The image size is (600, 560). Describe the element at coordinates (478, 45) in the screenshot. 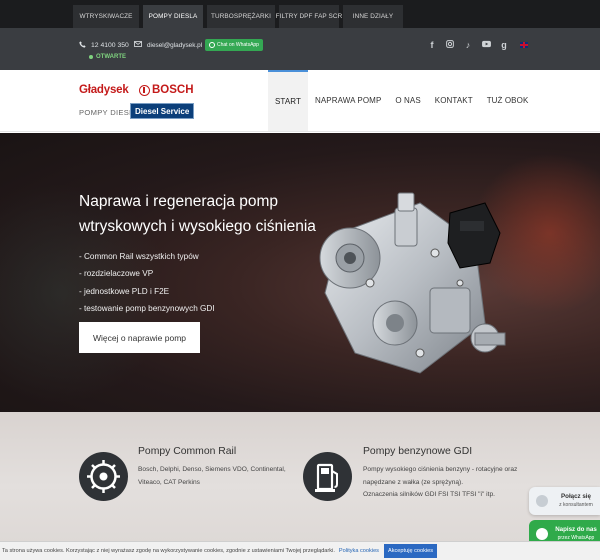

I see `social-links: f ♪ g` at that location.